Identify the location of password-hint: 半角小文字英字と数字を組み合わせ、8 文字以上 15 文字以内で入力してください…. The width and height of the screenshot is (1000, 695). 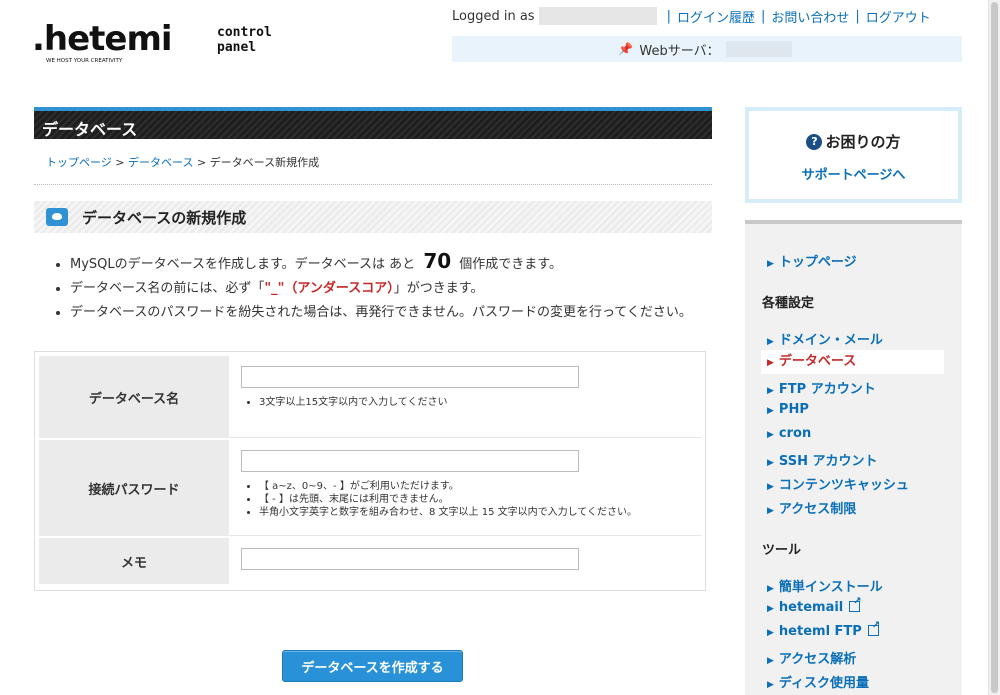
(474, 512).